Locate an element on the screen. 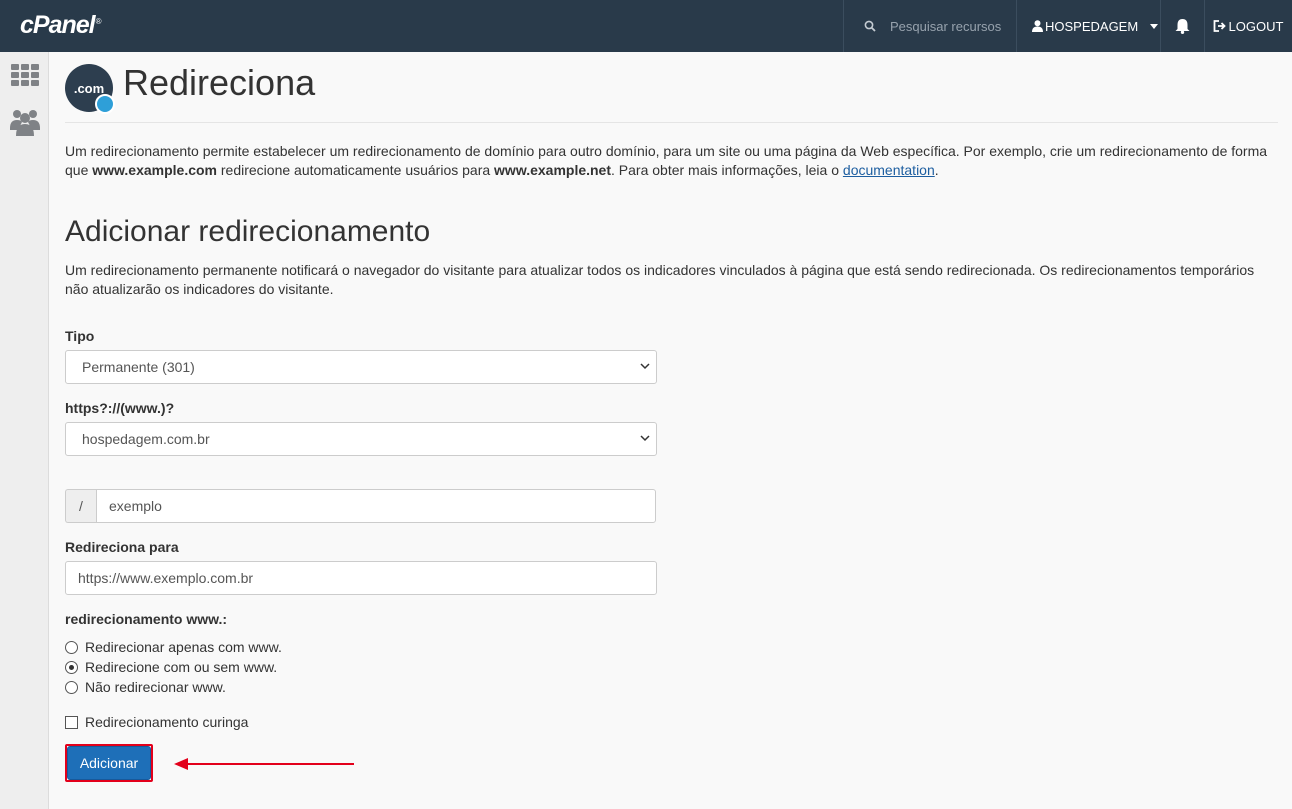  path-prefix: / is located at coordinates (80, 506).